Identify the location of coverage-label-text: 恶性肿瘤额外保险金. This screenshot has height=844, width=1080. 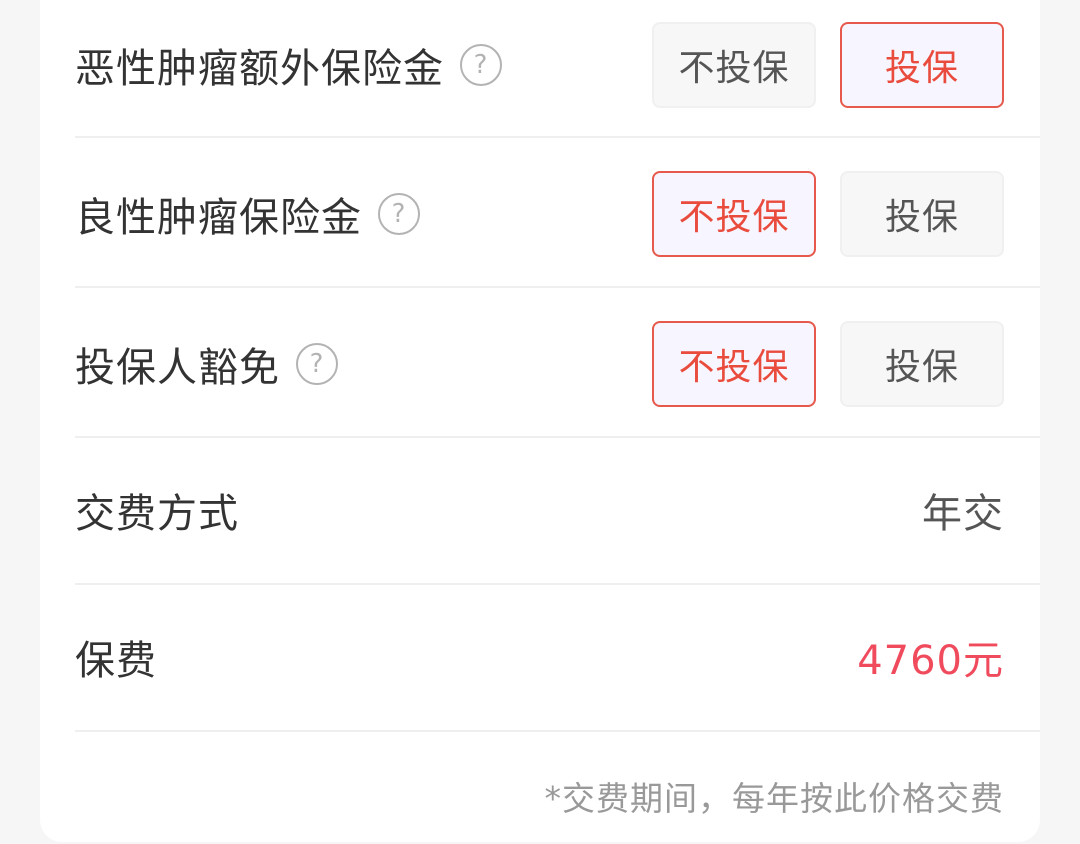
(259, 69).